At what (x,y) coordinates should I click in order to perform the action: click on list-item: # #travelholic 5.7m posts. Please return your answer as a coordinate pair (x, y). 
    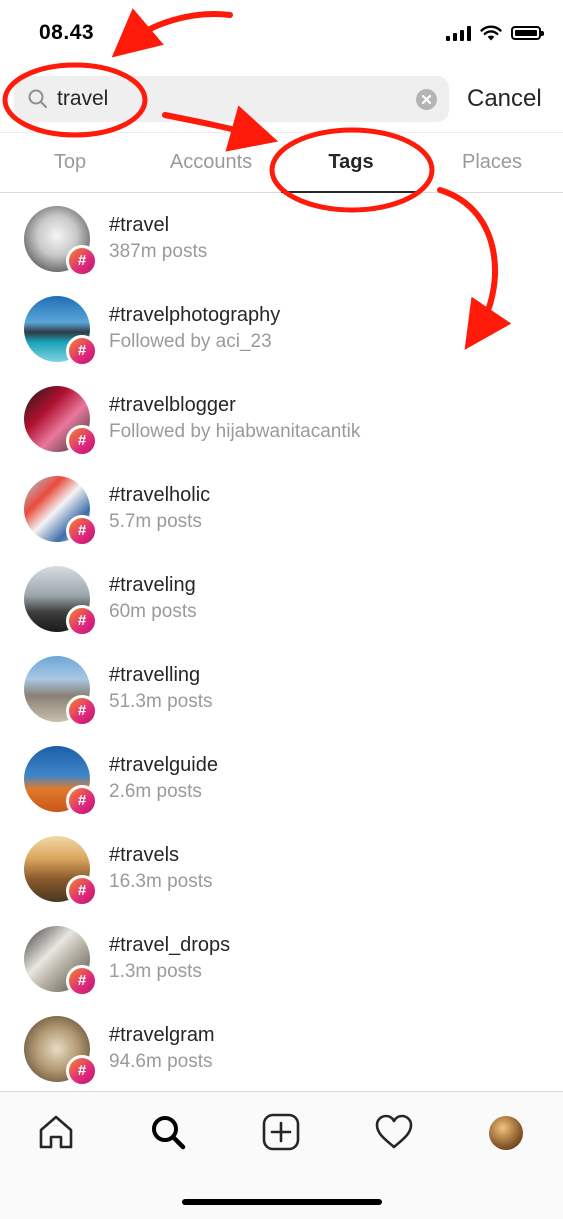
    Looking at the image, I should click on (281, 509).